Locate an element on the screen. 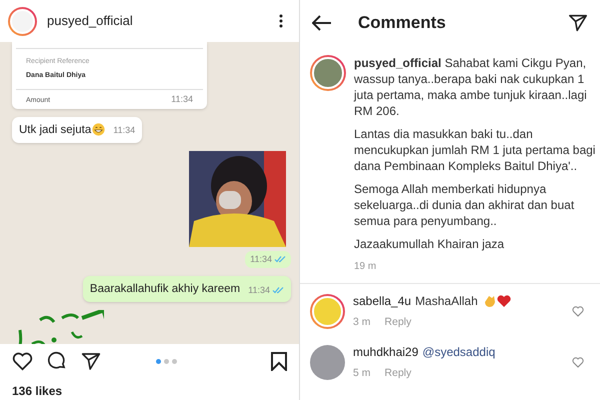 The image size is (600, 400). comment-icon is located at coordinates (57, 361).